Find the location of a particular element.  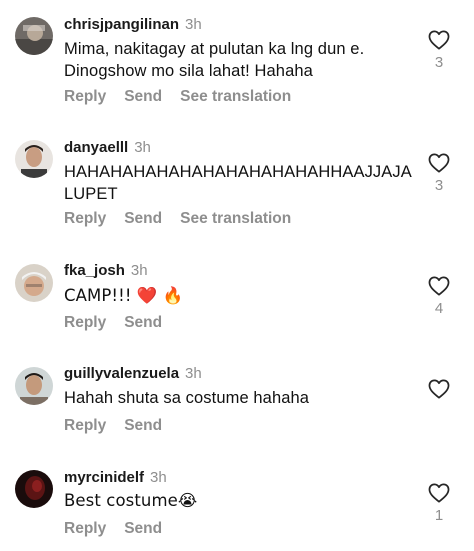

comment-text: HAHAHAHAHAHAHAHAHAHAHAHHAAJJAJA LUPET is located at coordinates (237, 183).